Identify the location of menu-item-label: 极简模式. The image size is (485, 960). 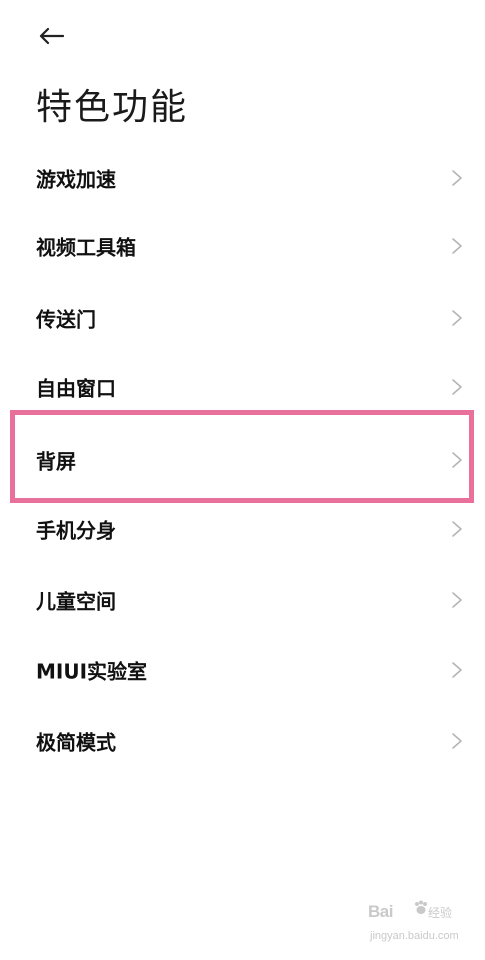
(76, 742).